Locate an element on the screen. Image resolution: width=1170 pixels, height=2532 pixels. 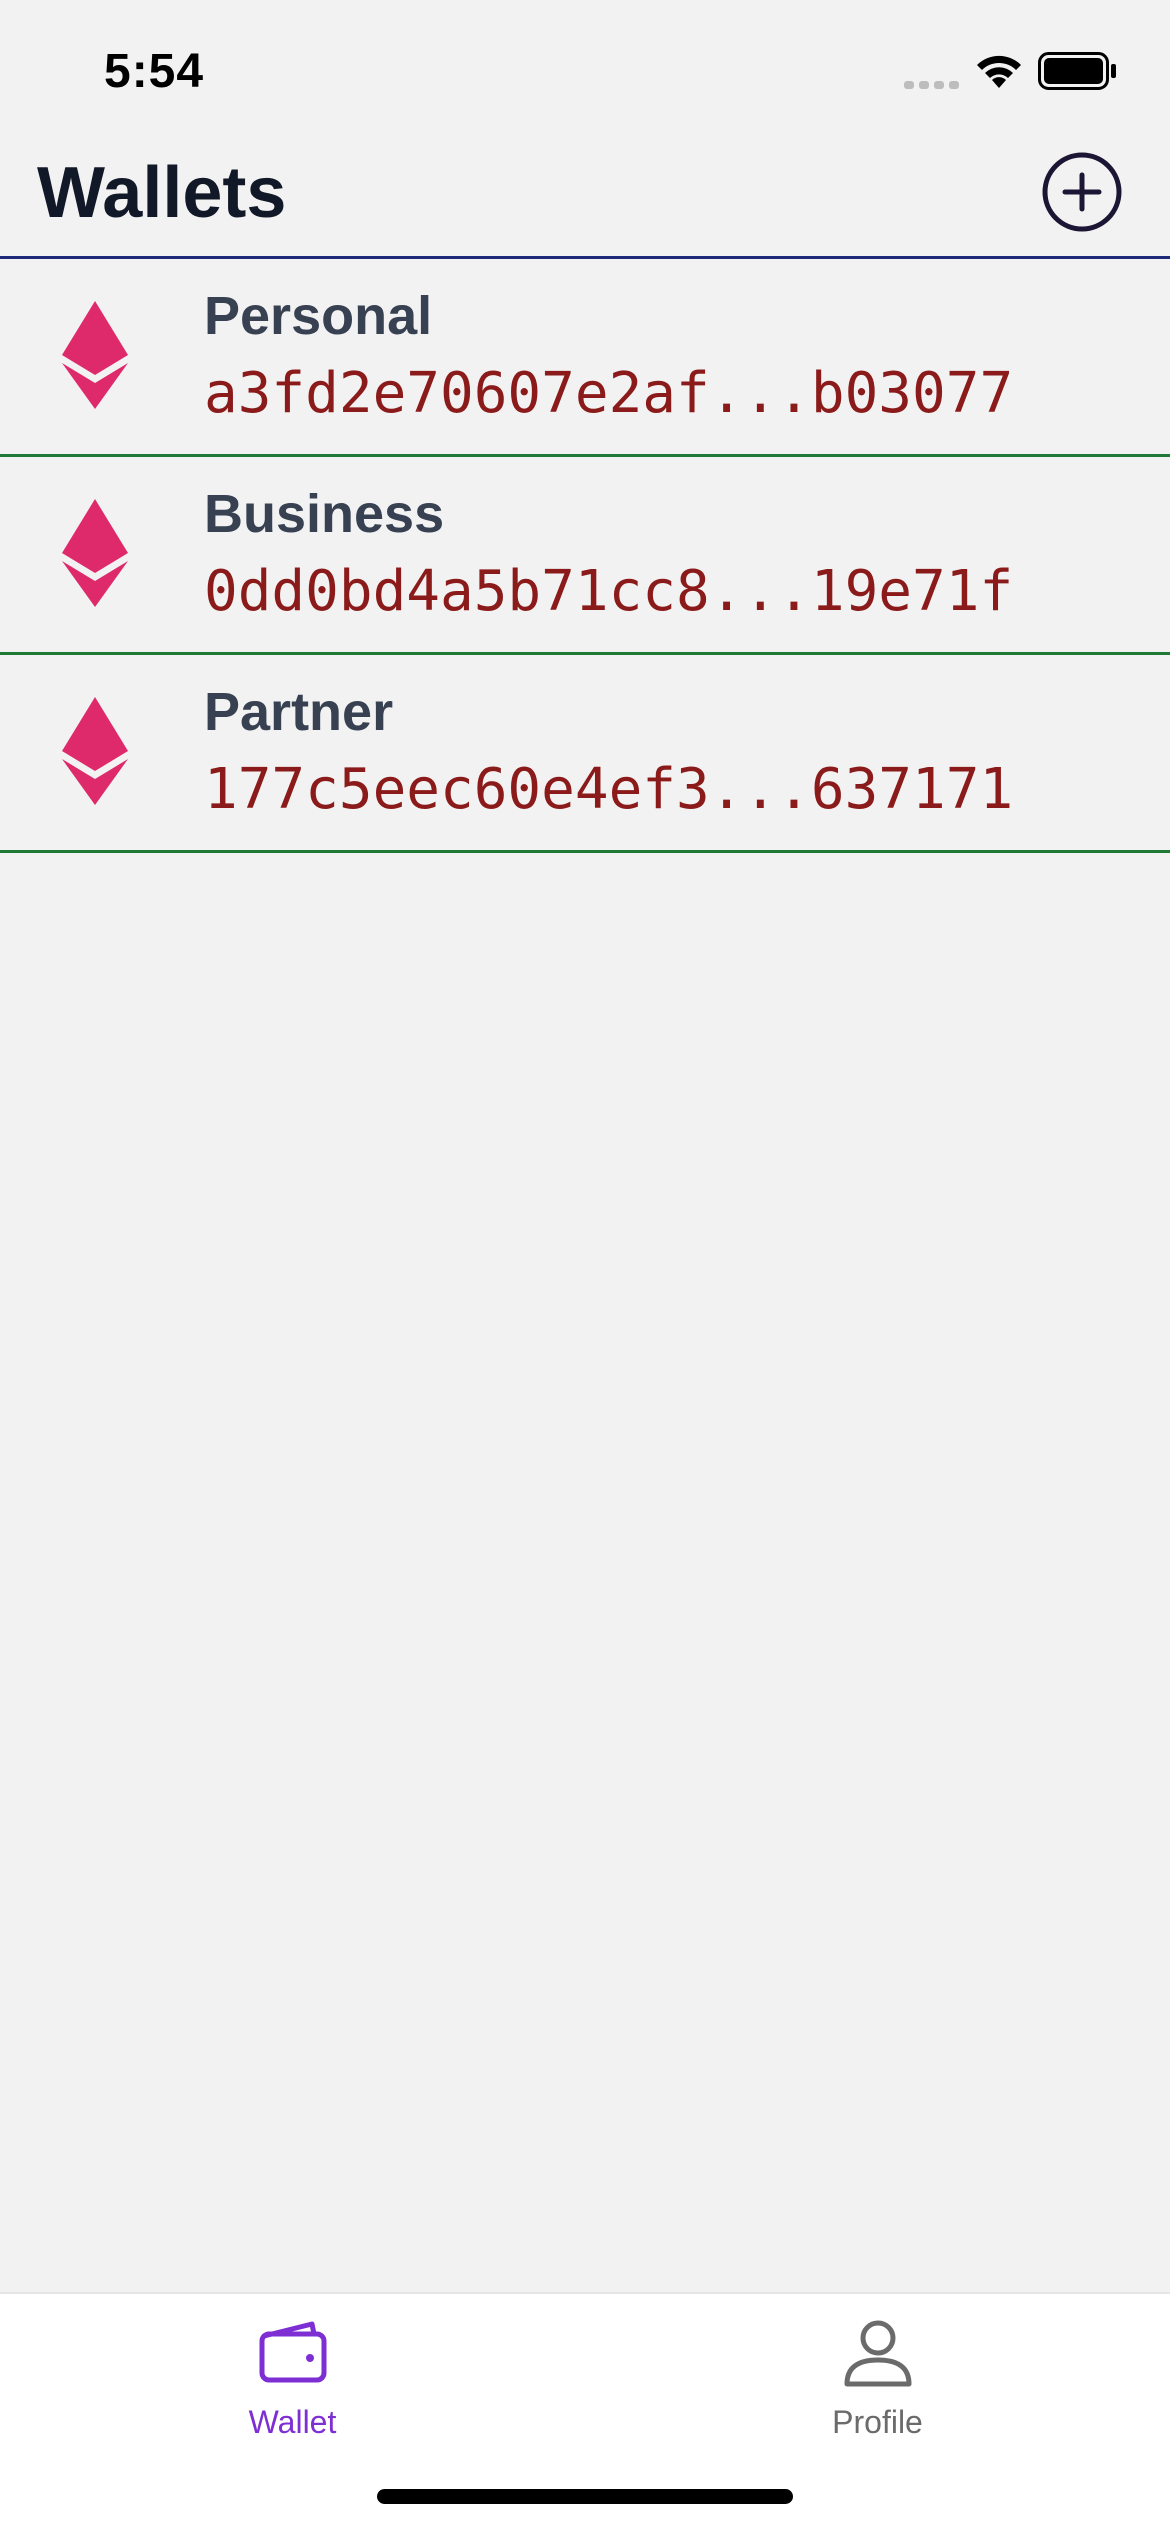
plus-circle-icon is located at coordinates (1082, 192).